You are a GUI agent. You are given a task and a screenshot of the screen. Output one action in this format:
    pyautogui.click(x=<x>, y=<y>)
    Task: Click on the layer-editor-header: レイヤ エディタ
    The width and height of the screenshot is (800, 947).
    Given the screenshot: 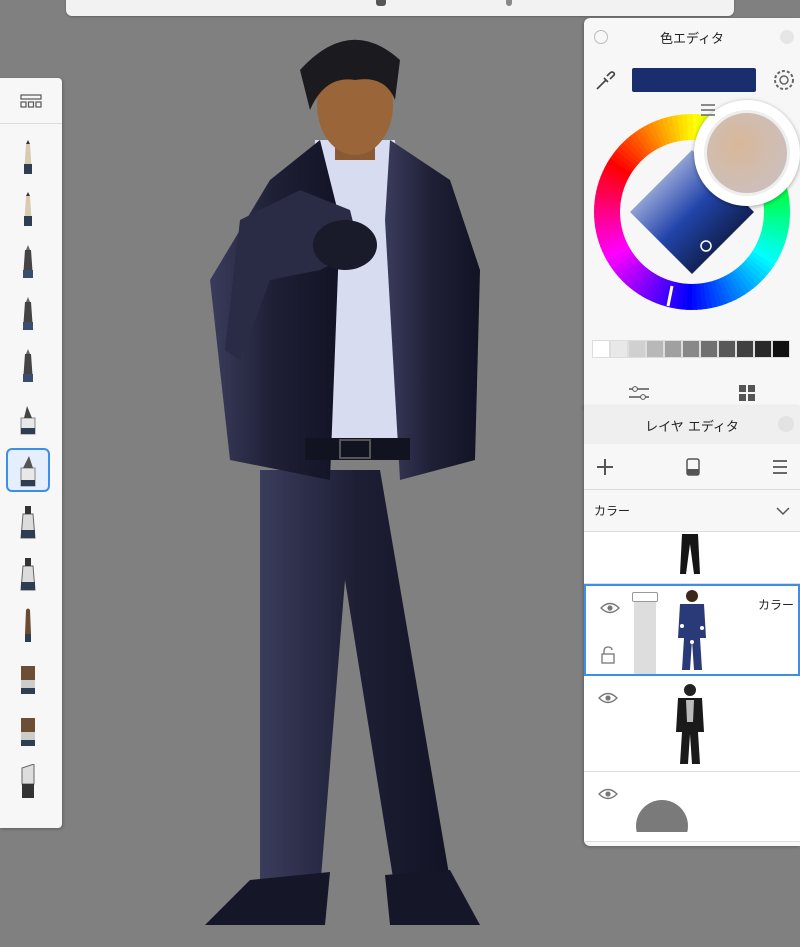 What is the action you would take?
    pyautogui.click(x=692, y=425)
    